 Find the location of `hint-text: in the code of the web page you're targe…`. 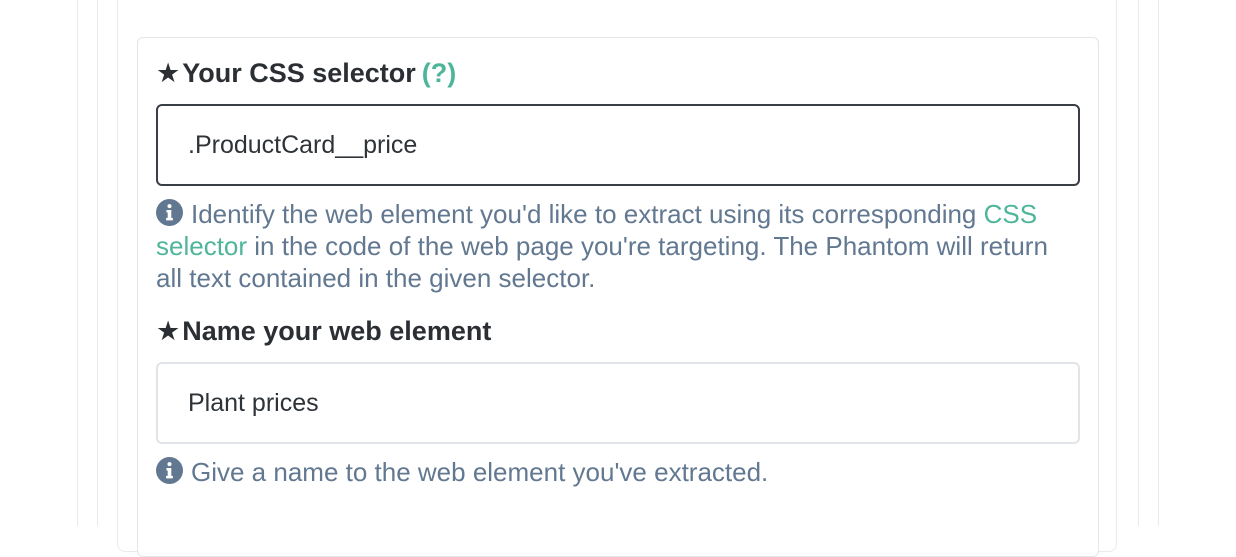

hint-text: in the code of the web page you're targe… is located at coordinates (602, 262).